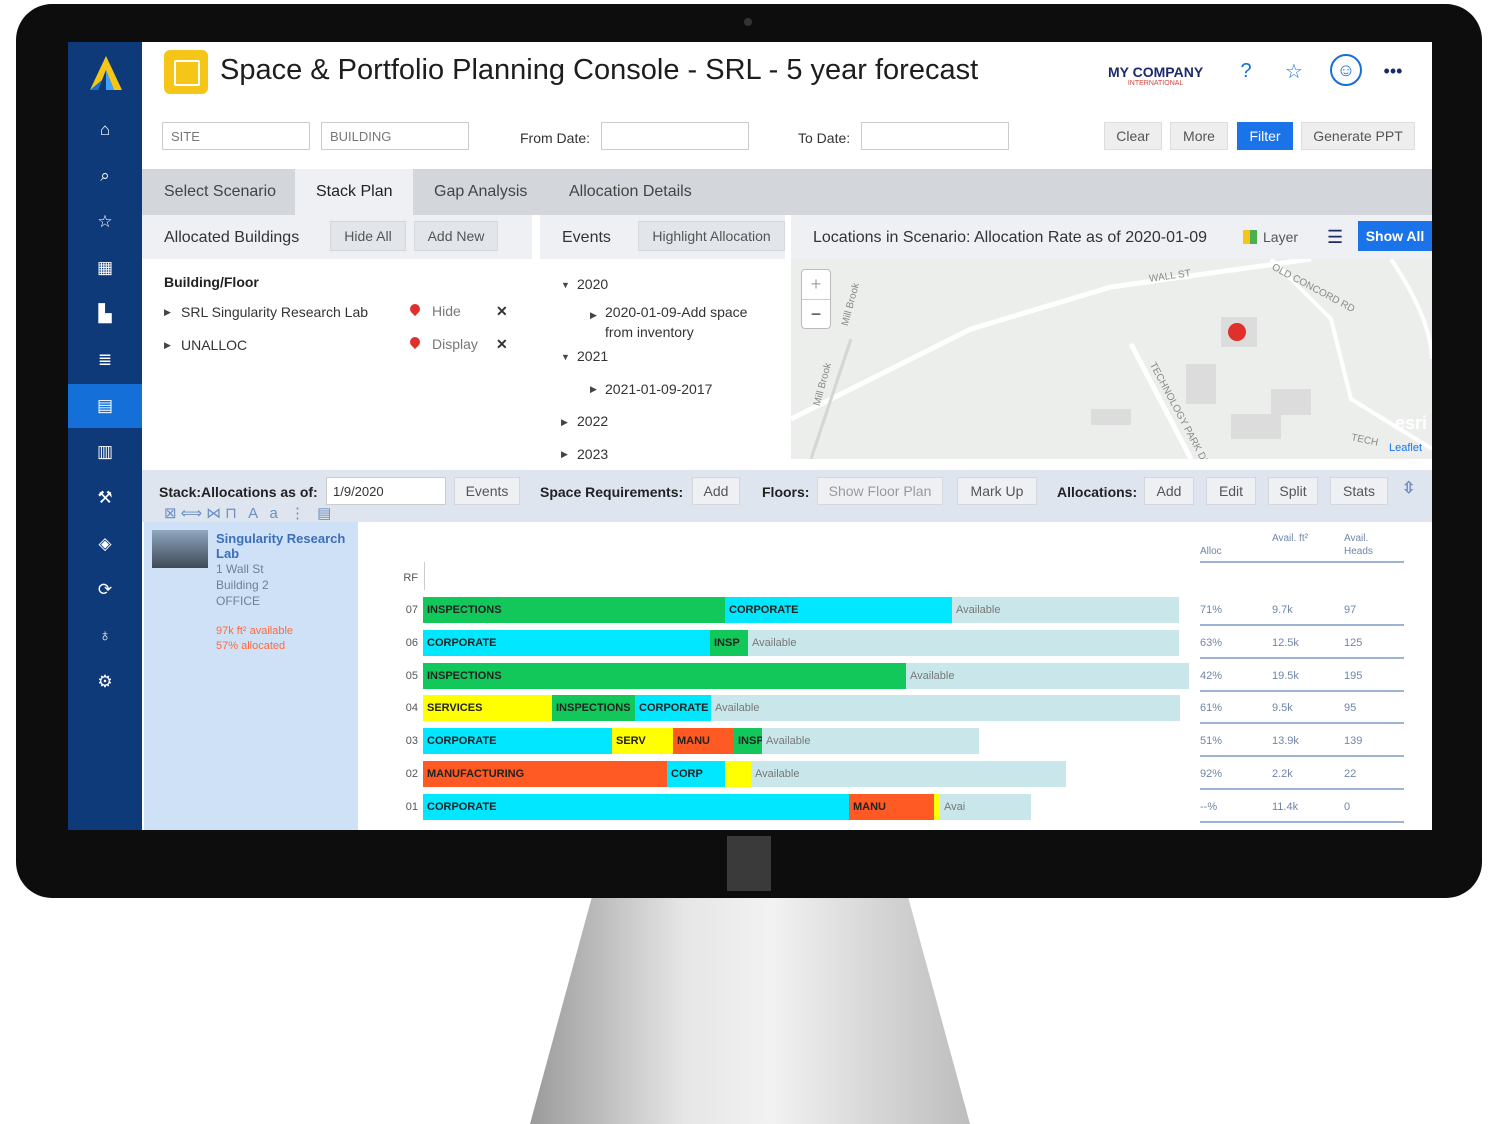 The height and width of the screenshot is (1124, 1491). I want to click on report-icon: ▥, so click(105, 452).